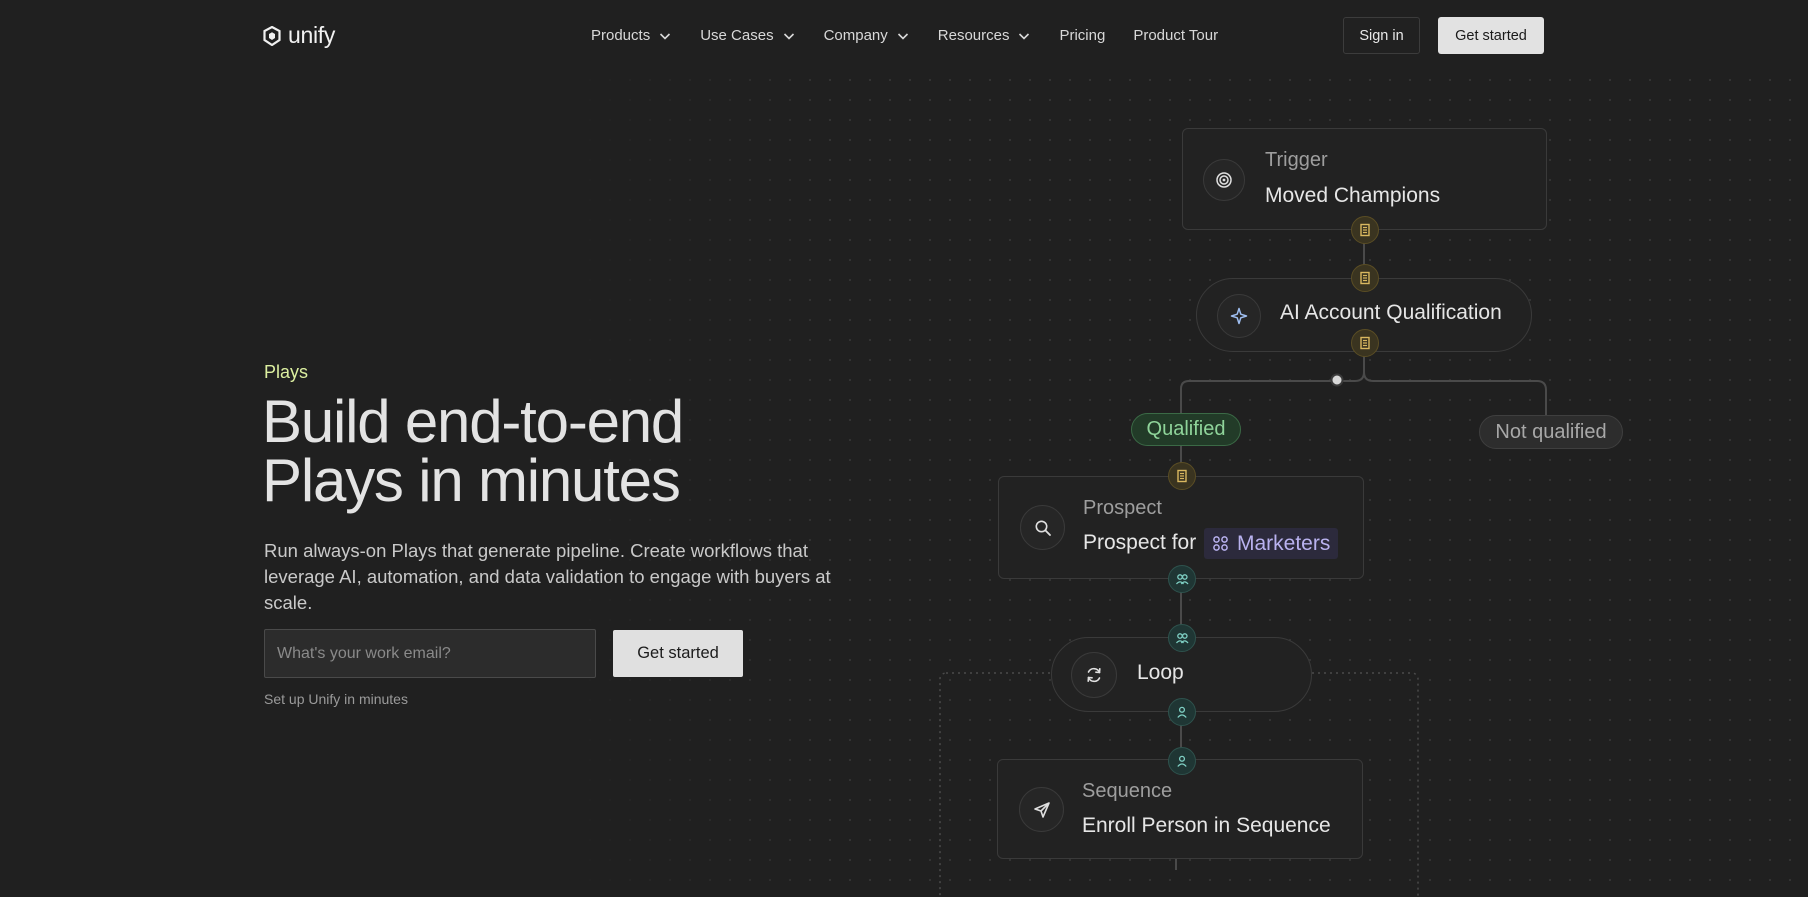 The image size is (1808, 897). What do you see at coordinates (1551, 432) in the screenshot?
I see `not-qualified-badge: Not qualified` at bounding box center [1551, 432].